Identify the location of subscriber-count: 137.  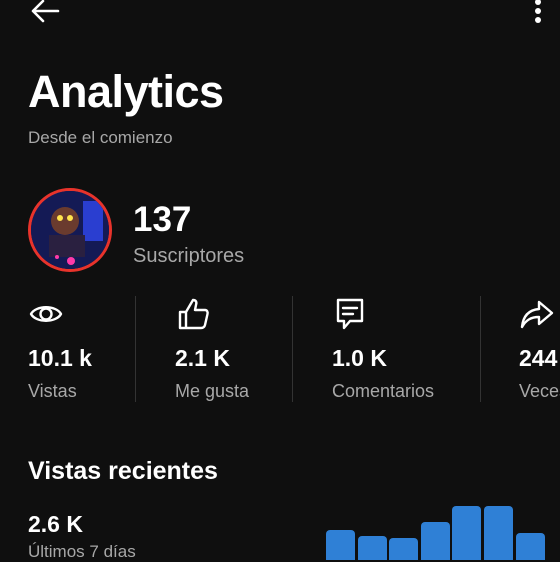
(162, 219).